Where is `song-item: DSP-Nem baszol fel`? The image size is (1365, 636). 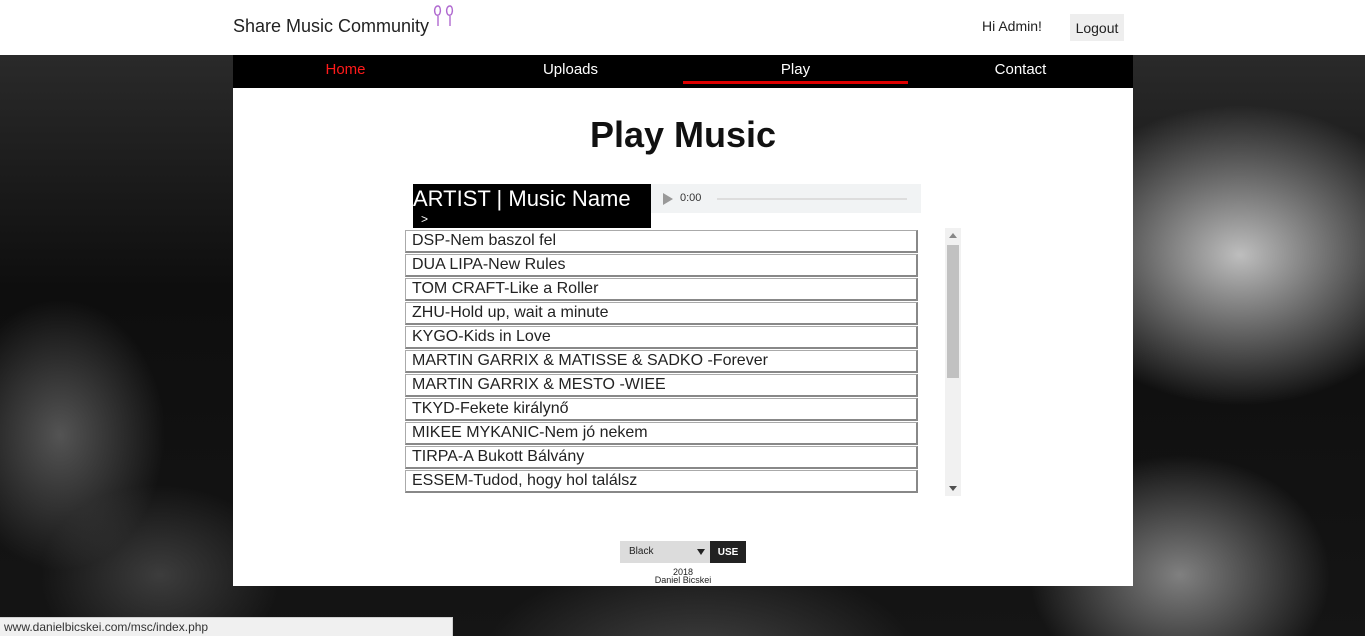
song-item: DSP-Nem baszol fel is located at coordinates (661, 241).